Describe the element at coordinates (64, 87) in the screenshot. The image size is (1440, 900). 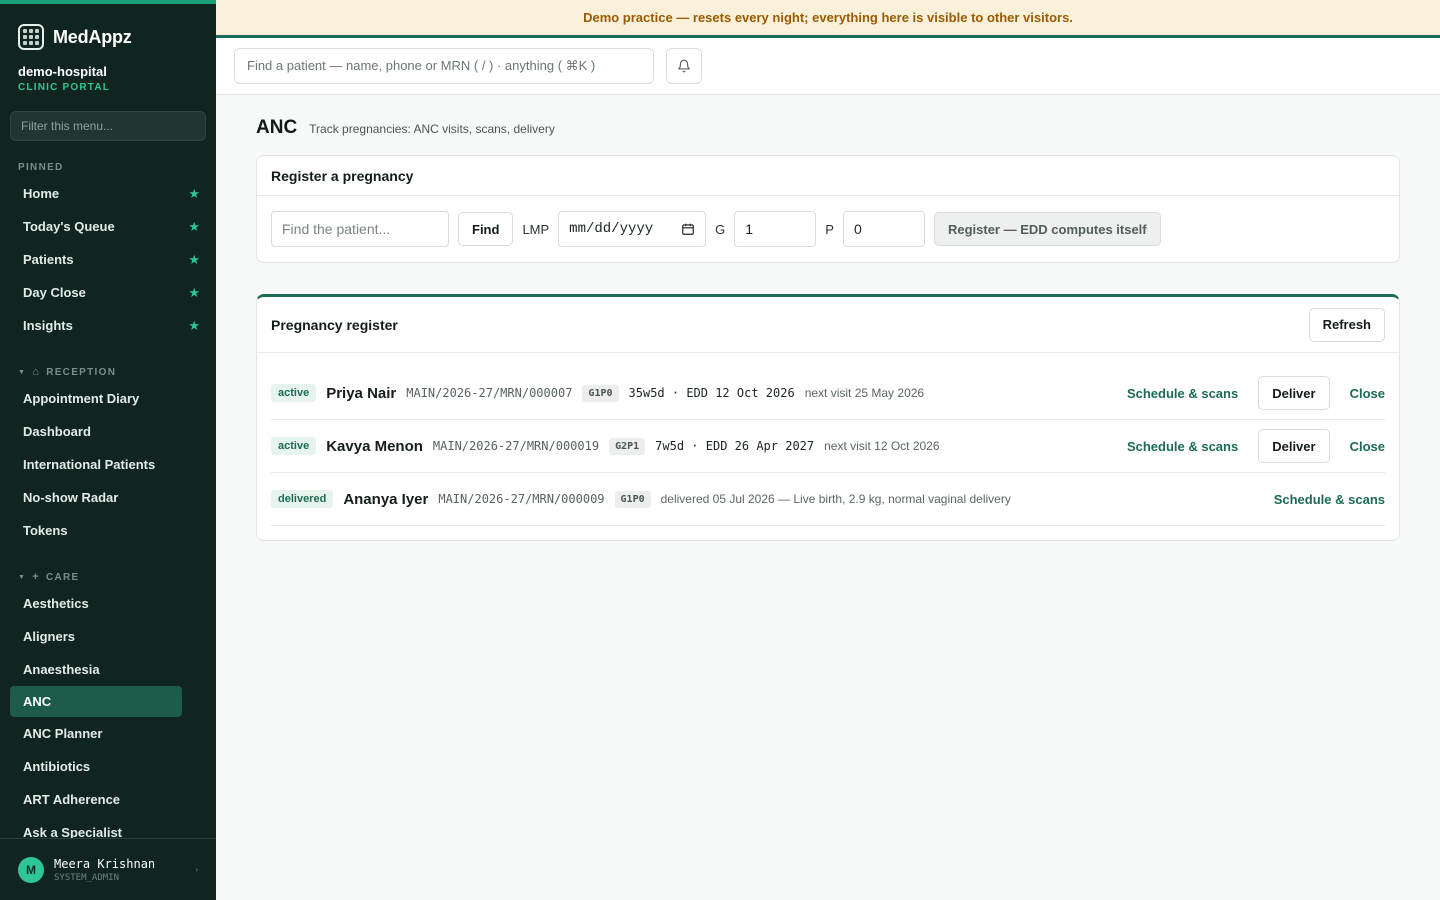
I see `tenant-subtitle: CLINIC PORTAL` at that location.